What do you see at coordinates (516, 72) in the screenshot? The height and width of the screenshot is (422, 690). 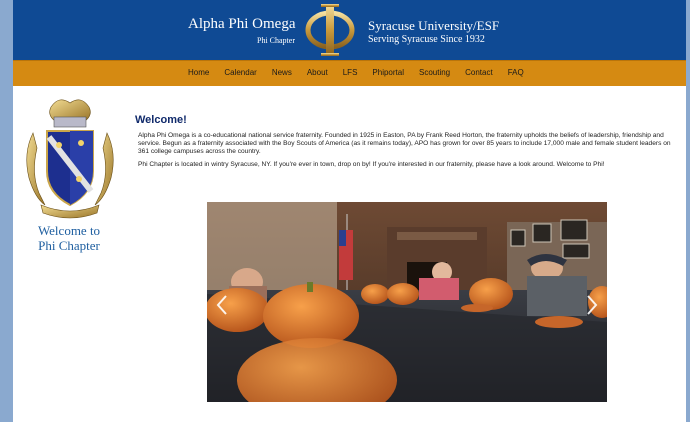 I see `nav-faq: FAQ` at bounding box center [516, 72].